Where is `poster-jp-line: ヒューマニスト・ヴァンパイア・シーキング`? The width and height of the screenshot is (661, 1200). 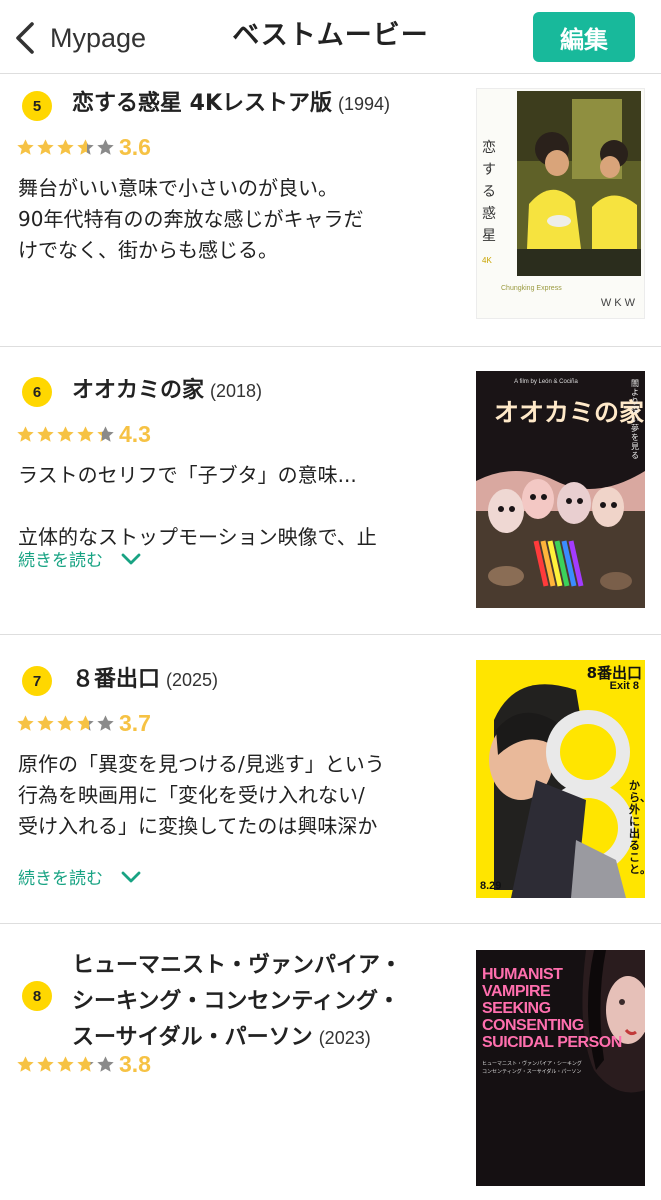 poster-jp-line: ヒューマニスト・ヴァンパイア・シーキング is located at coordinates (532, 1064).